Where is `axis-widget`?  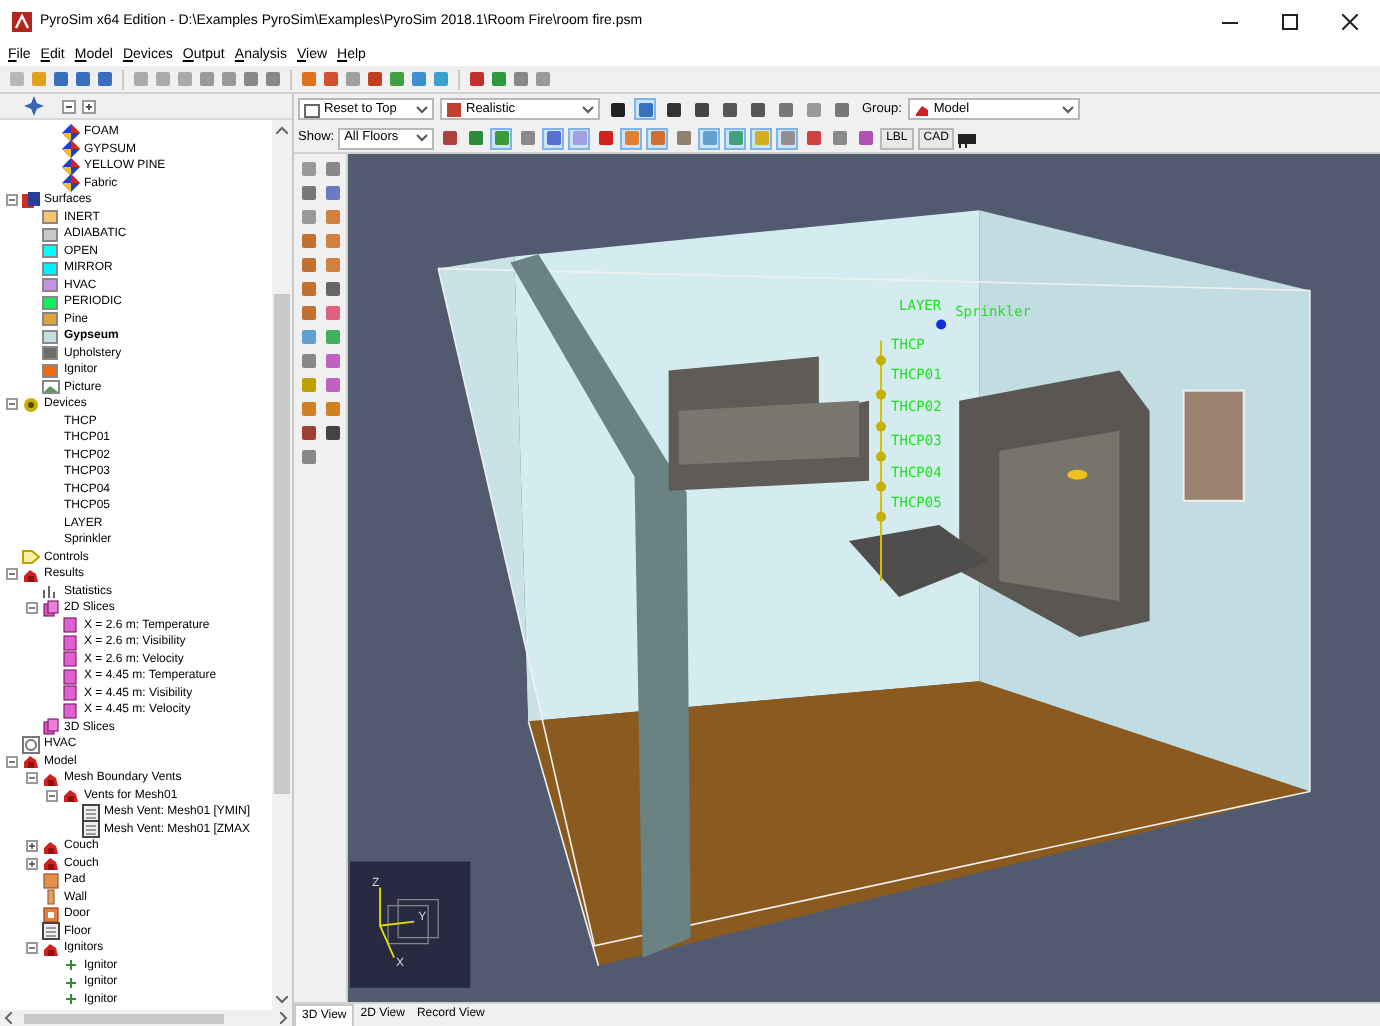
axis-widget is located at coordinates (410, 924).